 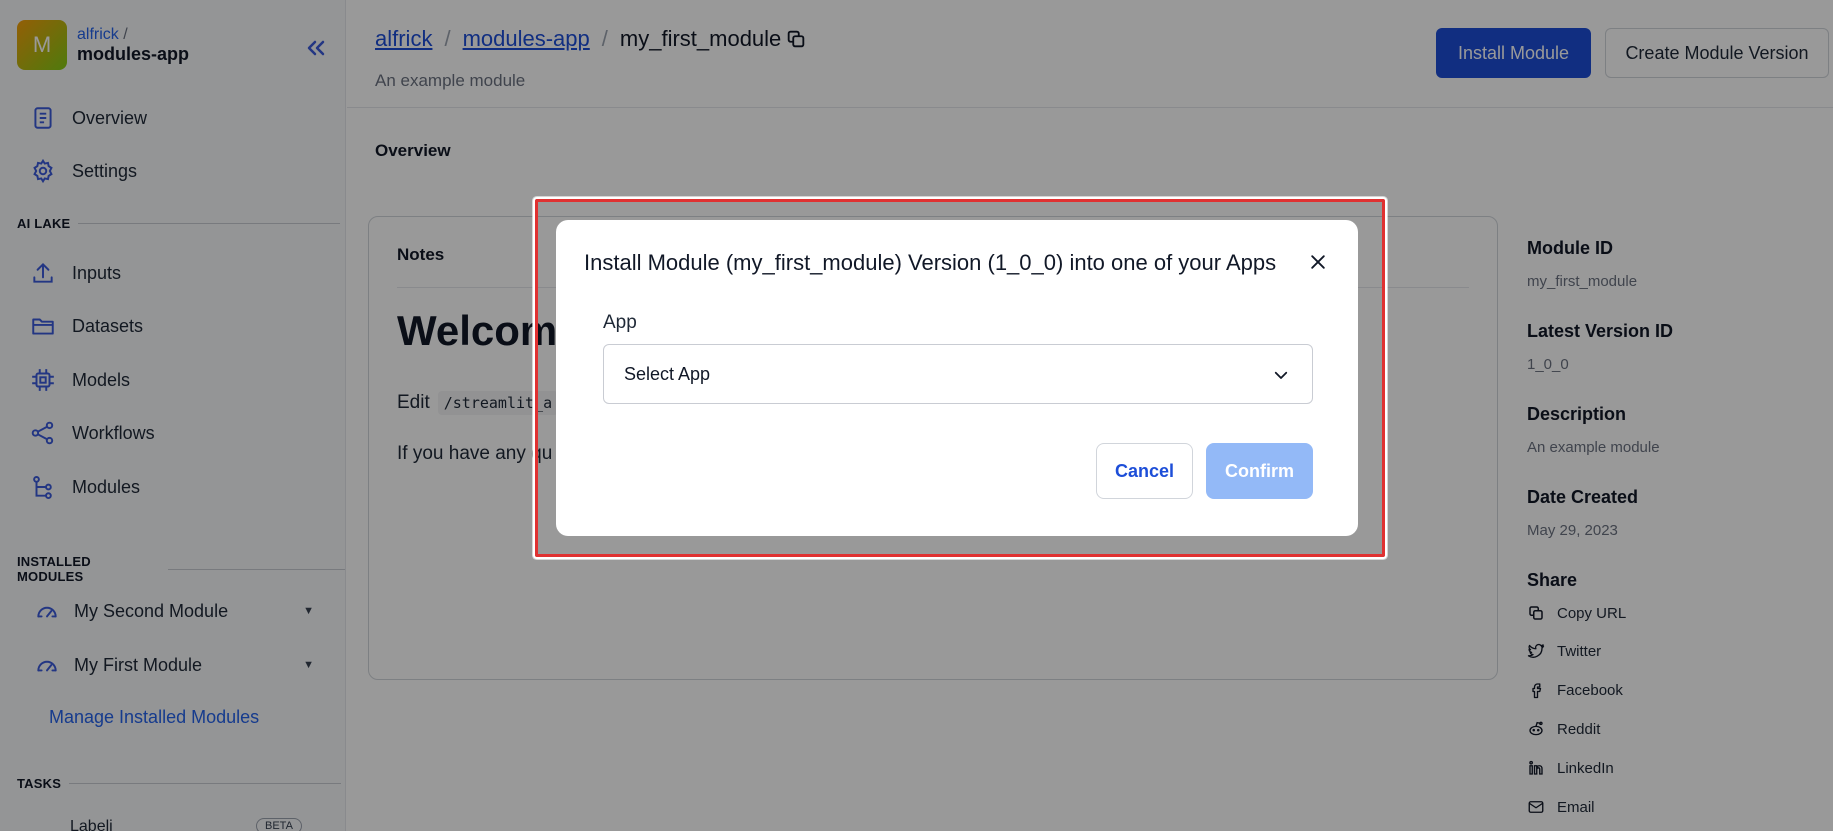 I want to click on close-icon, so click(x=1318, y=262).